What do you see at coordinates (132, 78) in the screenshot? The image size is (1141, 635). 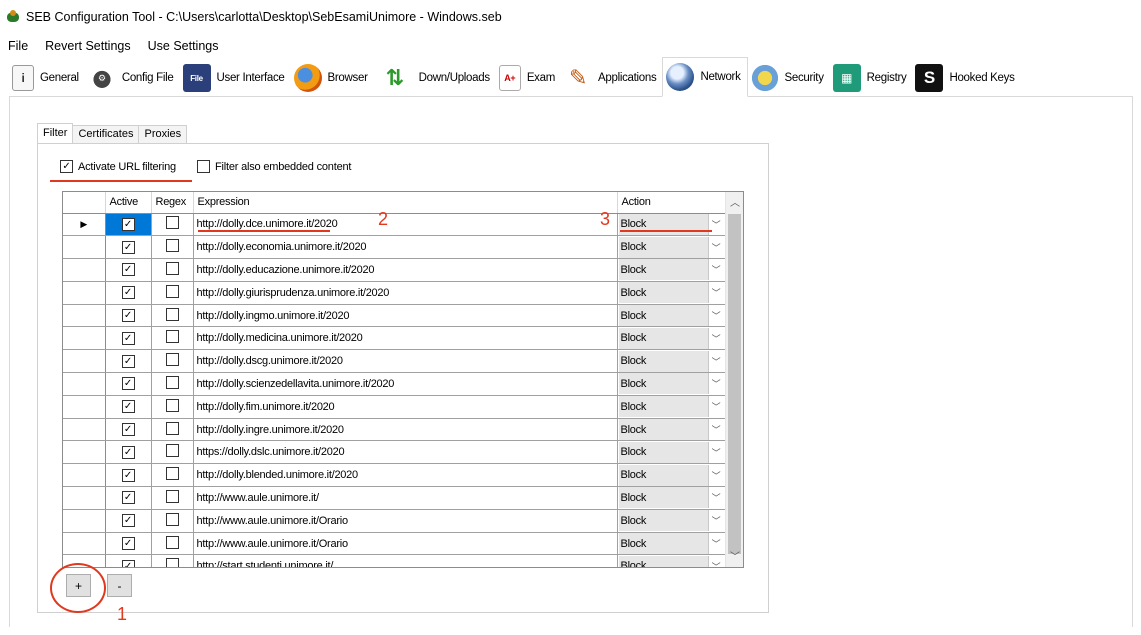 I see `tab-config-file: ⚙ Config File` at bounding box center [132, 78].